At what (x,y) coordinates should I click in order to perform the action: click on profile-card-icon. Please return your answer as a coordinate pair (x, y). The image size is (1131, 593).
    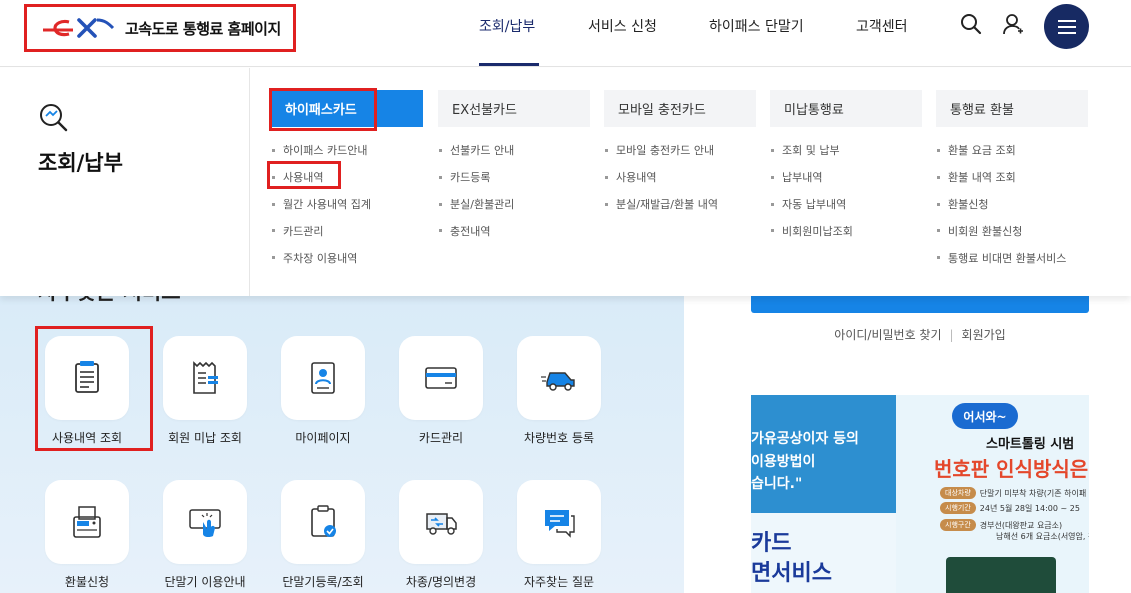
    Looking at the image, I should click on (323, 378).